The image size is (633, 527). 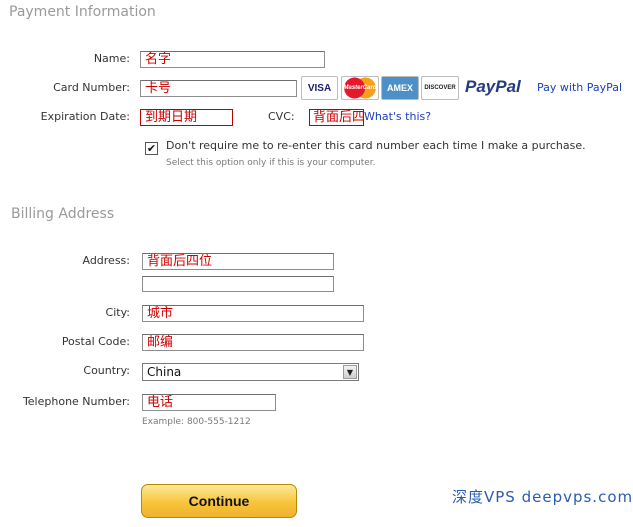 I want to click on telephone-hint: Example: 800-555-1212, so click(x=196, y=422).